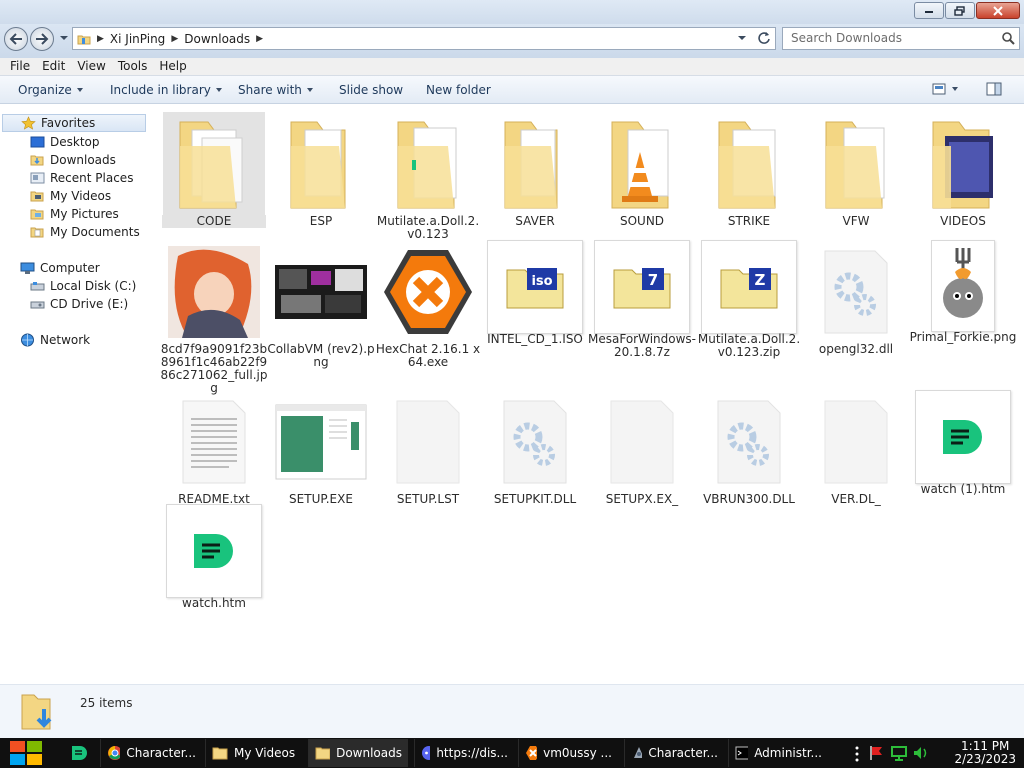  Describe the element at coordinates (53, 66) in the screenshot. I see `menu-edit: Edit` at that location.